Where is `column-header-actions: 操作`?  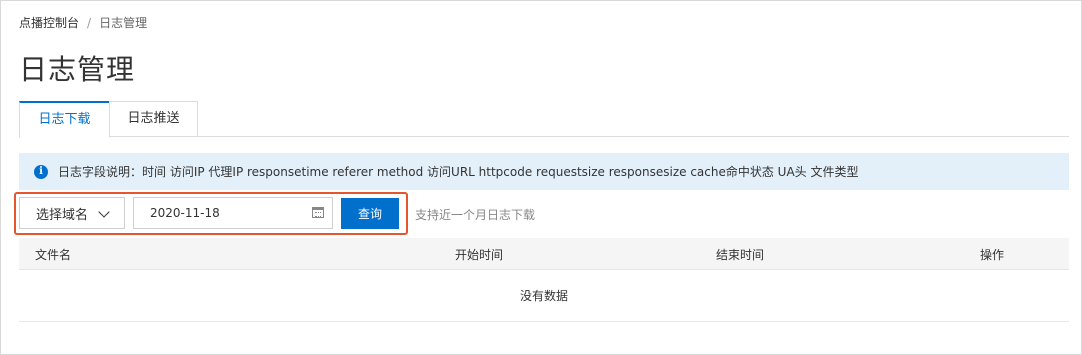
column-header-actions: 操作 is located at coordinates (992, 255).